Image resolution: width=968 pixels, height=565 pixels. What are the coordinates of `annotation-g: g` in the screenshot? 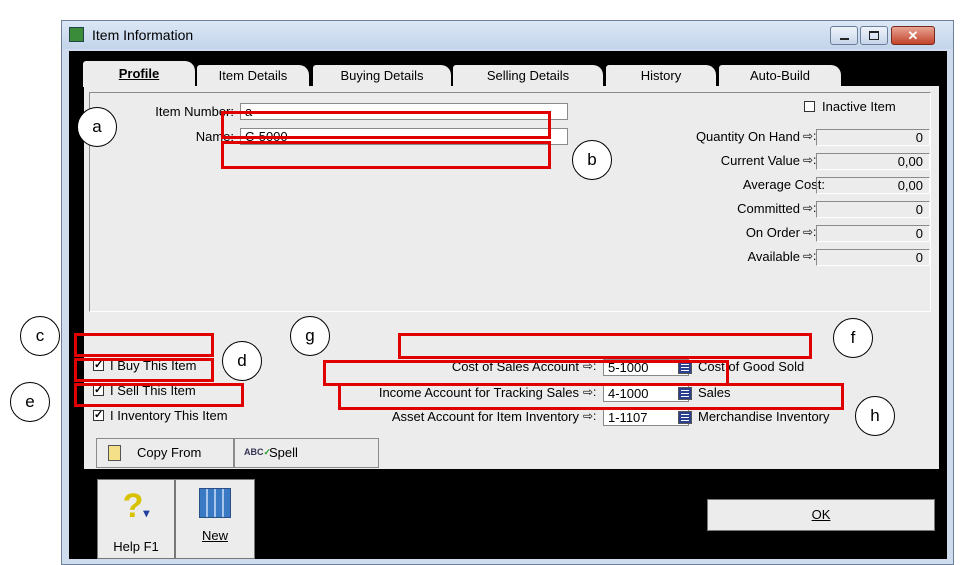 It's located at (310, 336).